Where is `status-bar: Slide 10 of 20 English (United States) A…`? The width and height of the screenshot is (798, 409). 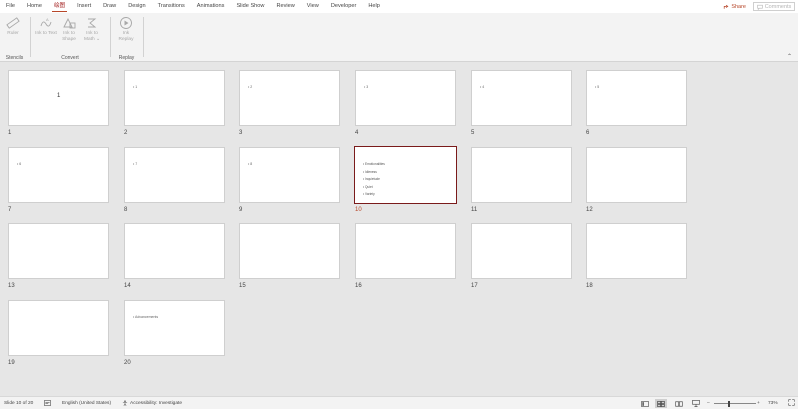
status-bar: Slide 10 of 20 English (United States) A… is located at coordinates (399, 402).